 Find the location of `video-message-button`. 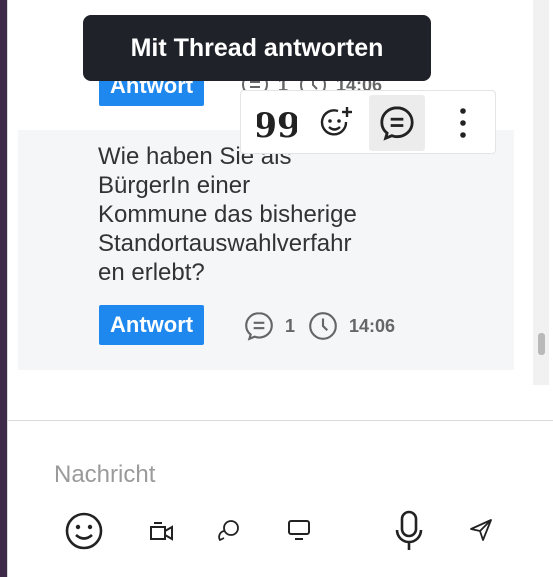

video-message-button is located at coordinates (162, 532).